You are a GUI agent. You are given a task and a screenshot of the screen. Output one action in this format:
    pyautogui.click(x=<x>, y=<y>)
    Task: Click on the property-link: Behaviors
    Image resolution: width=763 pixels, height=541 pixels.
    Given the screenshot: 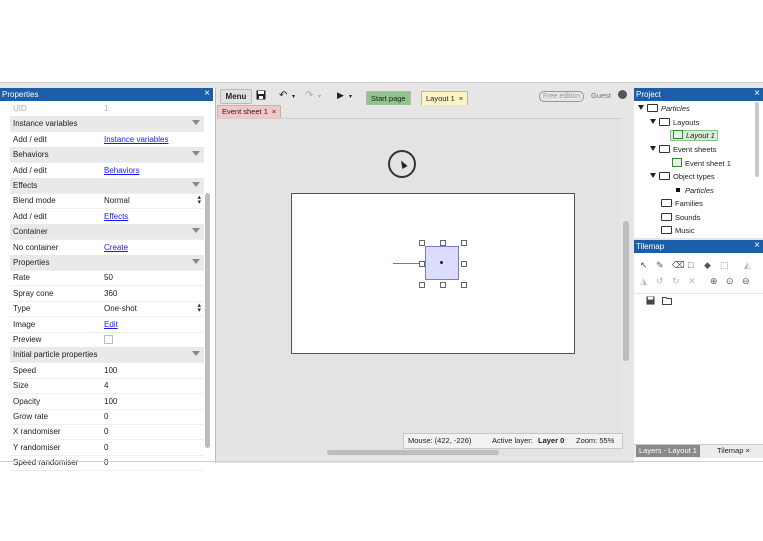 What is the action you would take?
    pyautogui.click(x=122, y=170)
    